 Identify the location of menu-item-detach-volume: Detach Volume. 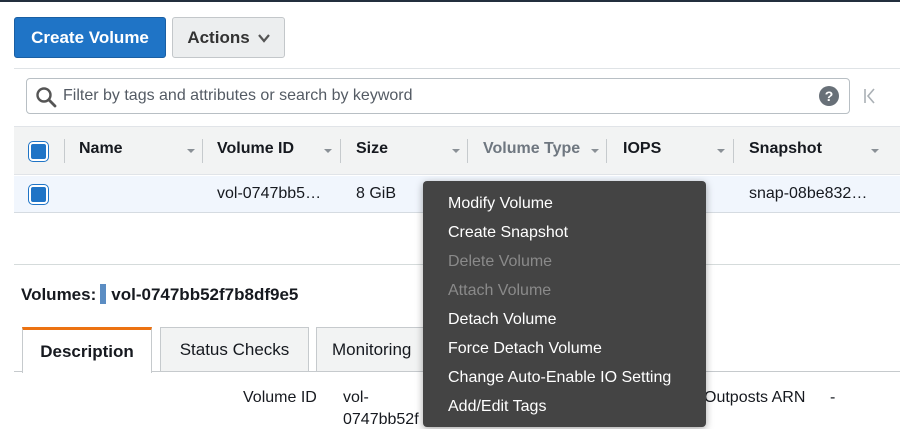
(564, 319).